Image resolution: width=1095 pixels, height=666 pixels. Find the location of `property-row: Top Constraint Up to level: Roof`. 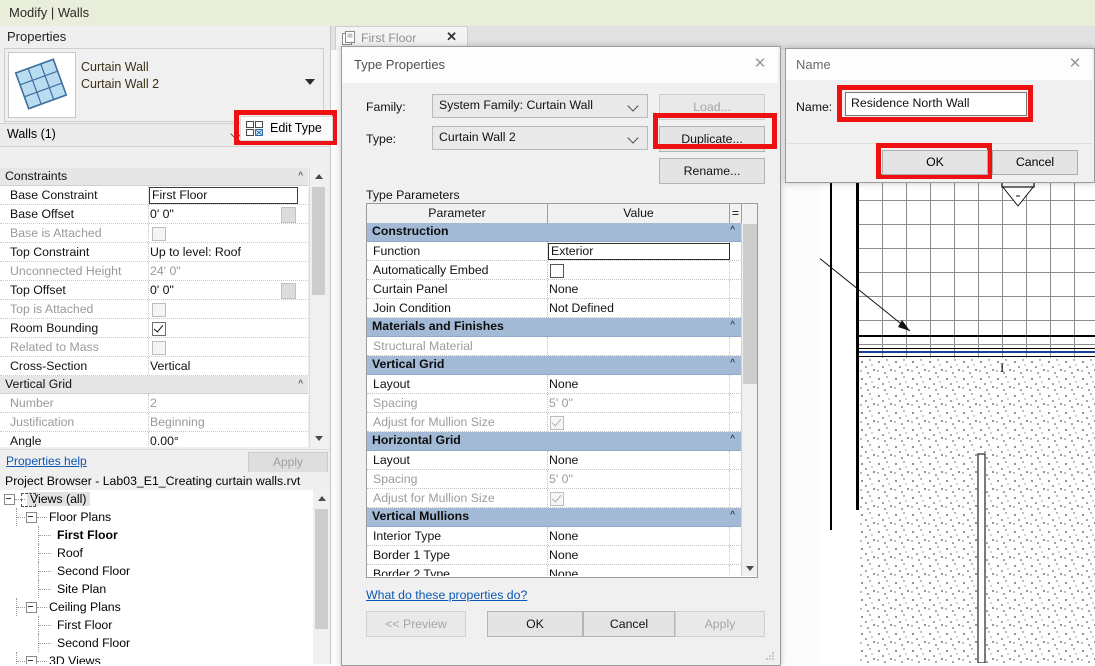

property-row: Top Constraint Up to level: Roof is located at coordinates (154, 252).